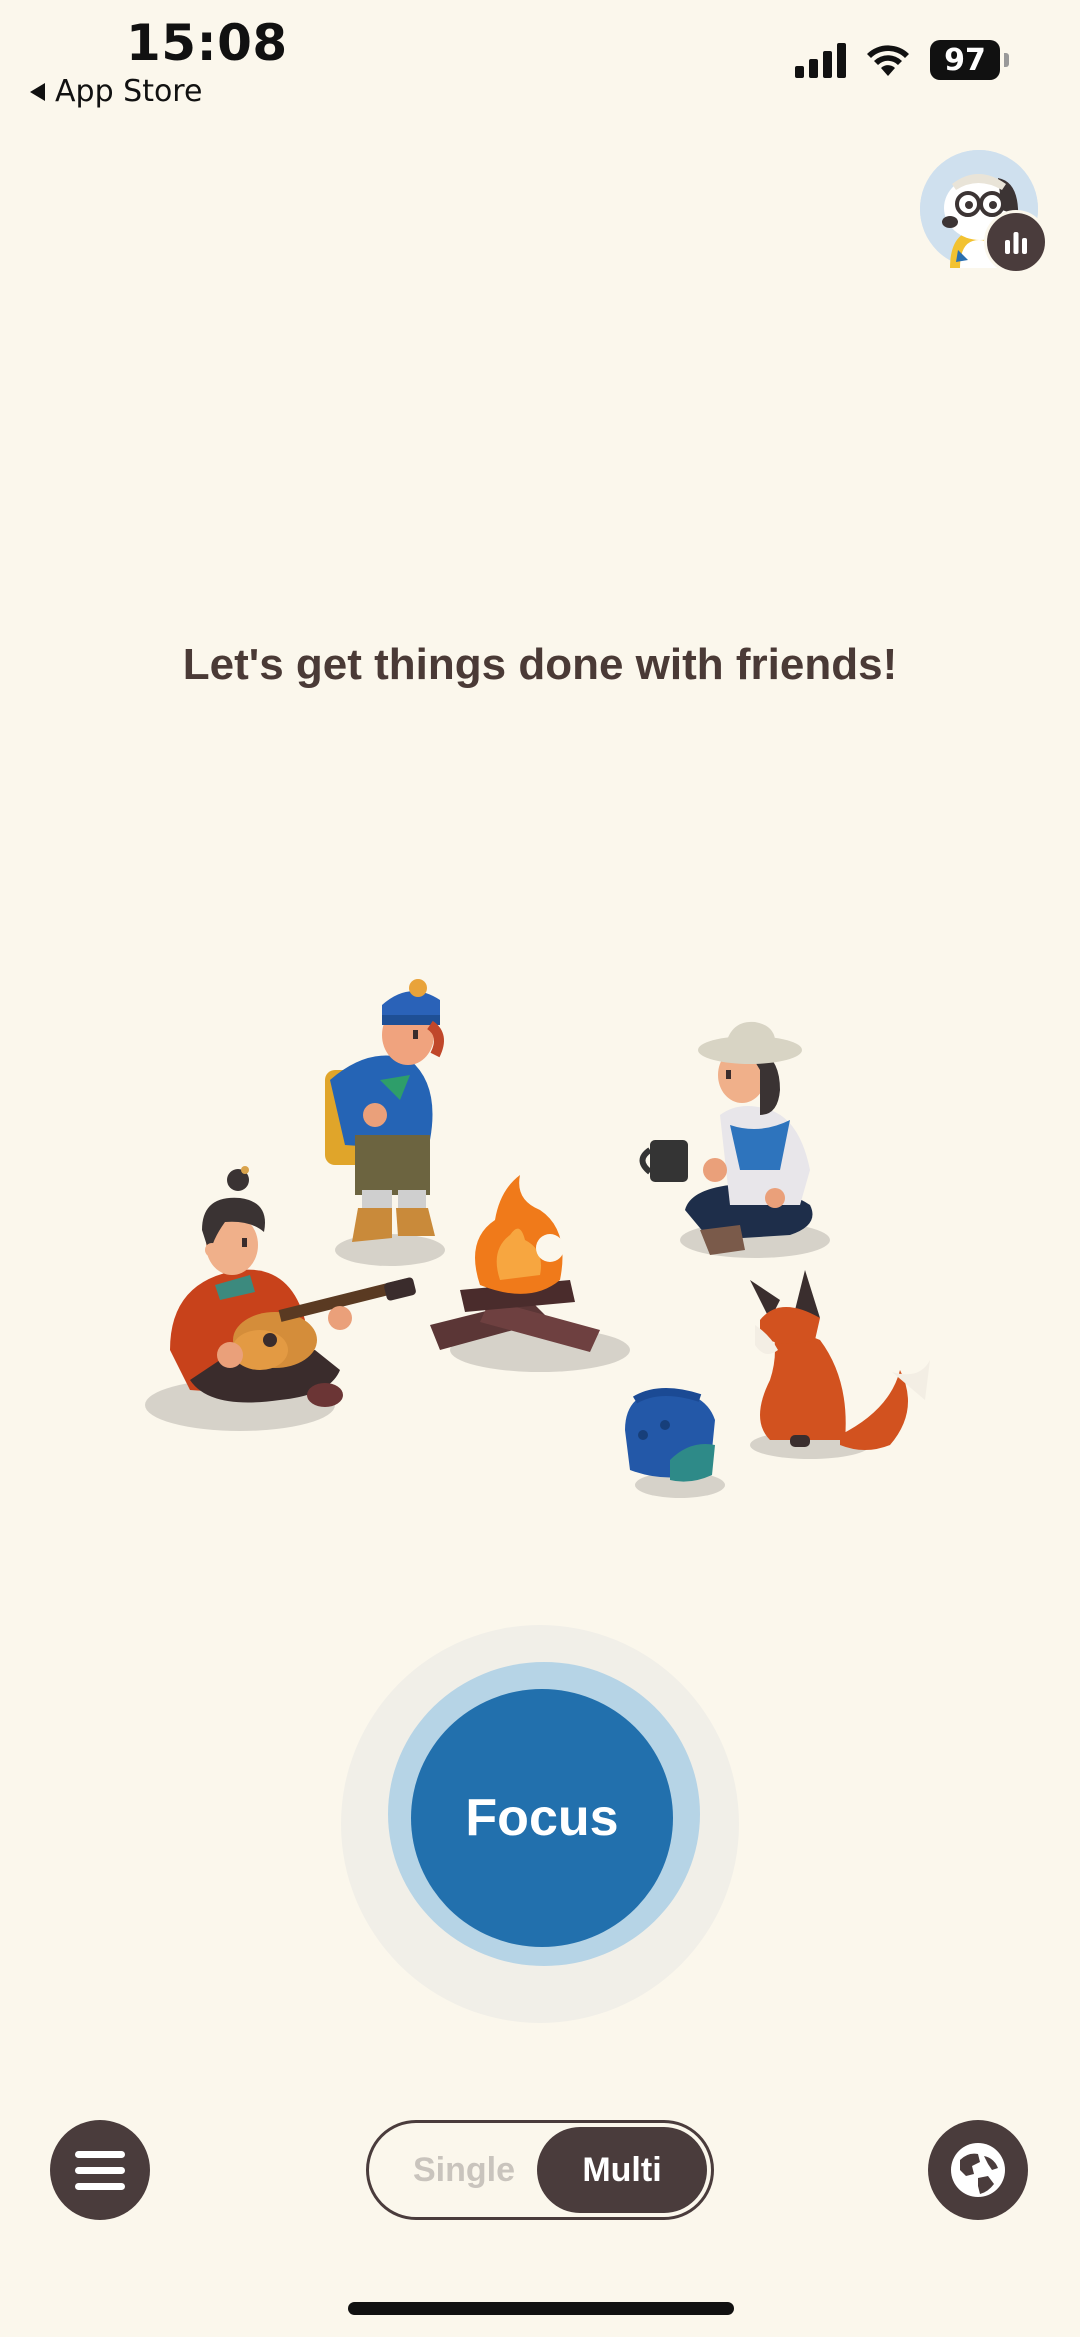 This screenshot has width=1080, height=2337. What do you see at coordinates (207, 43) in the screenshot?
I see `status-time: 15:08` at bounding box center [207, 43].